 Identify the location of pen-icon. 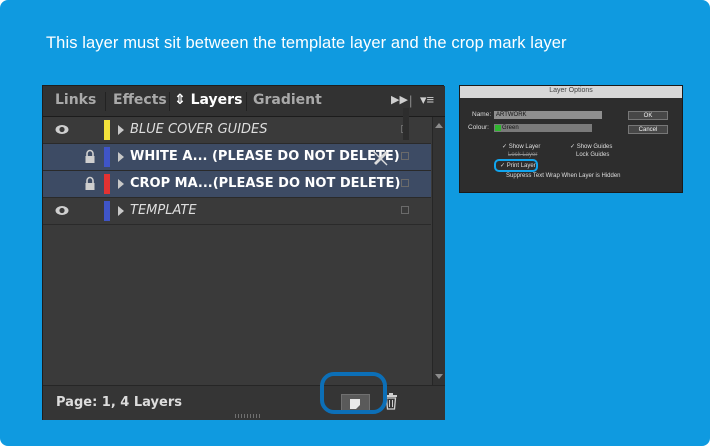
(380, 158).